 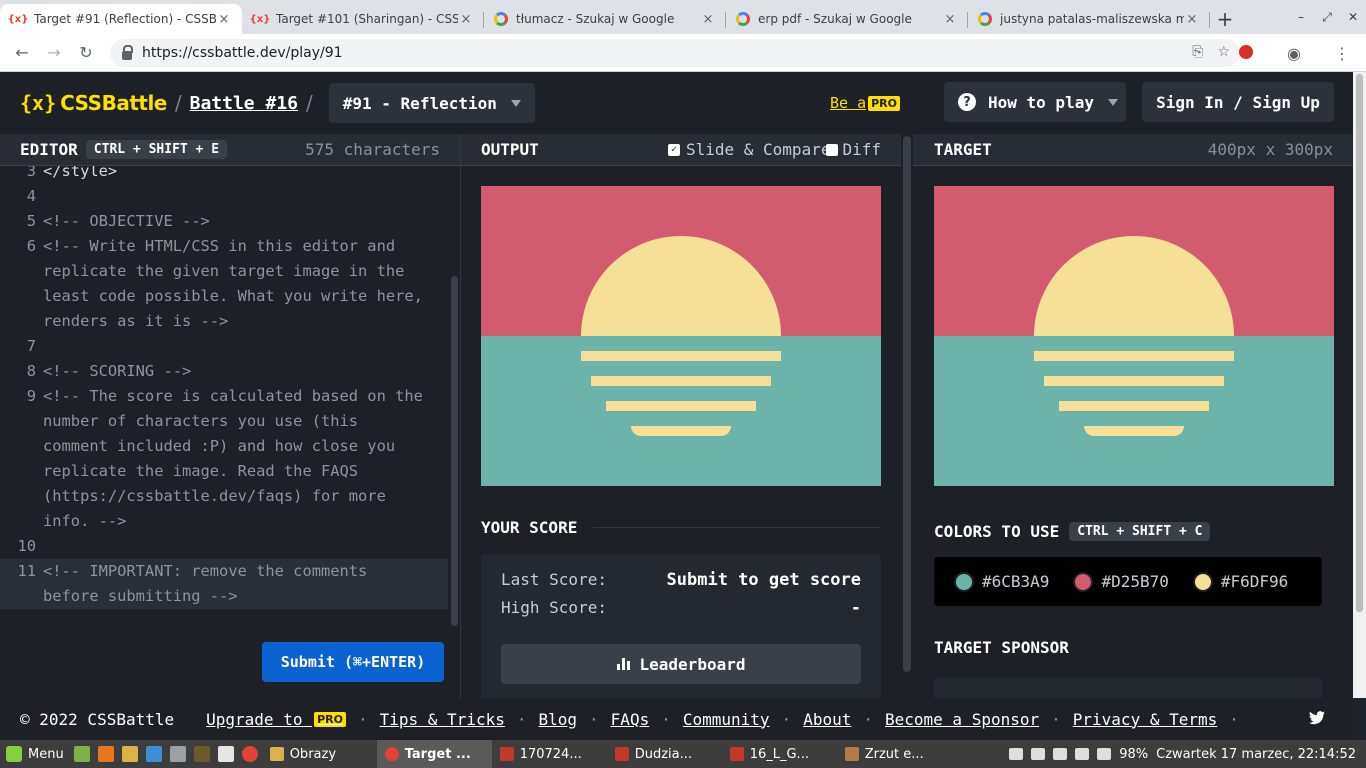 I want to click on code-line: before submitting -->, so click(x=224, y=596).